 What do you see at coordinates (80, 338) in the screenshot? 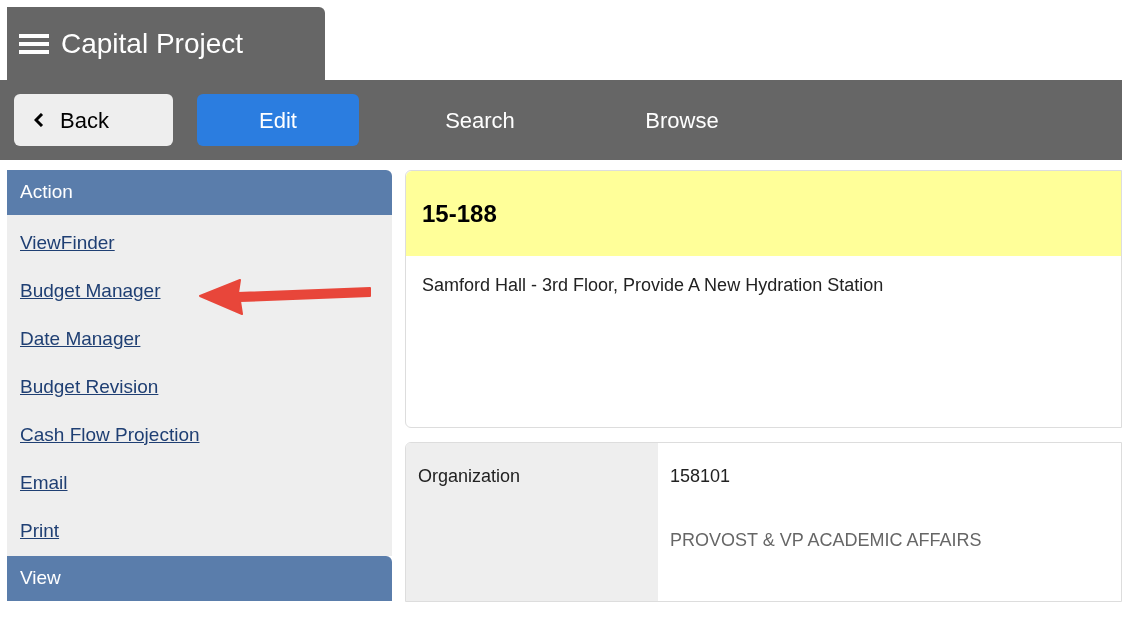
I see `sidebar-link: Date Manager` at bounding box center [80, 338].